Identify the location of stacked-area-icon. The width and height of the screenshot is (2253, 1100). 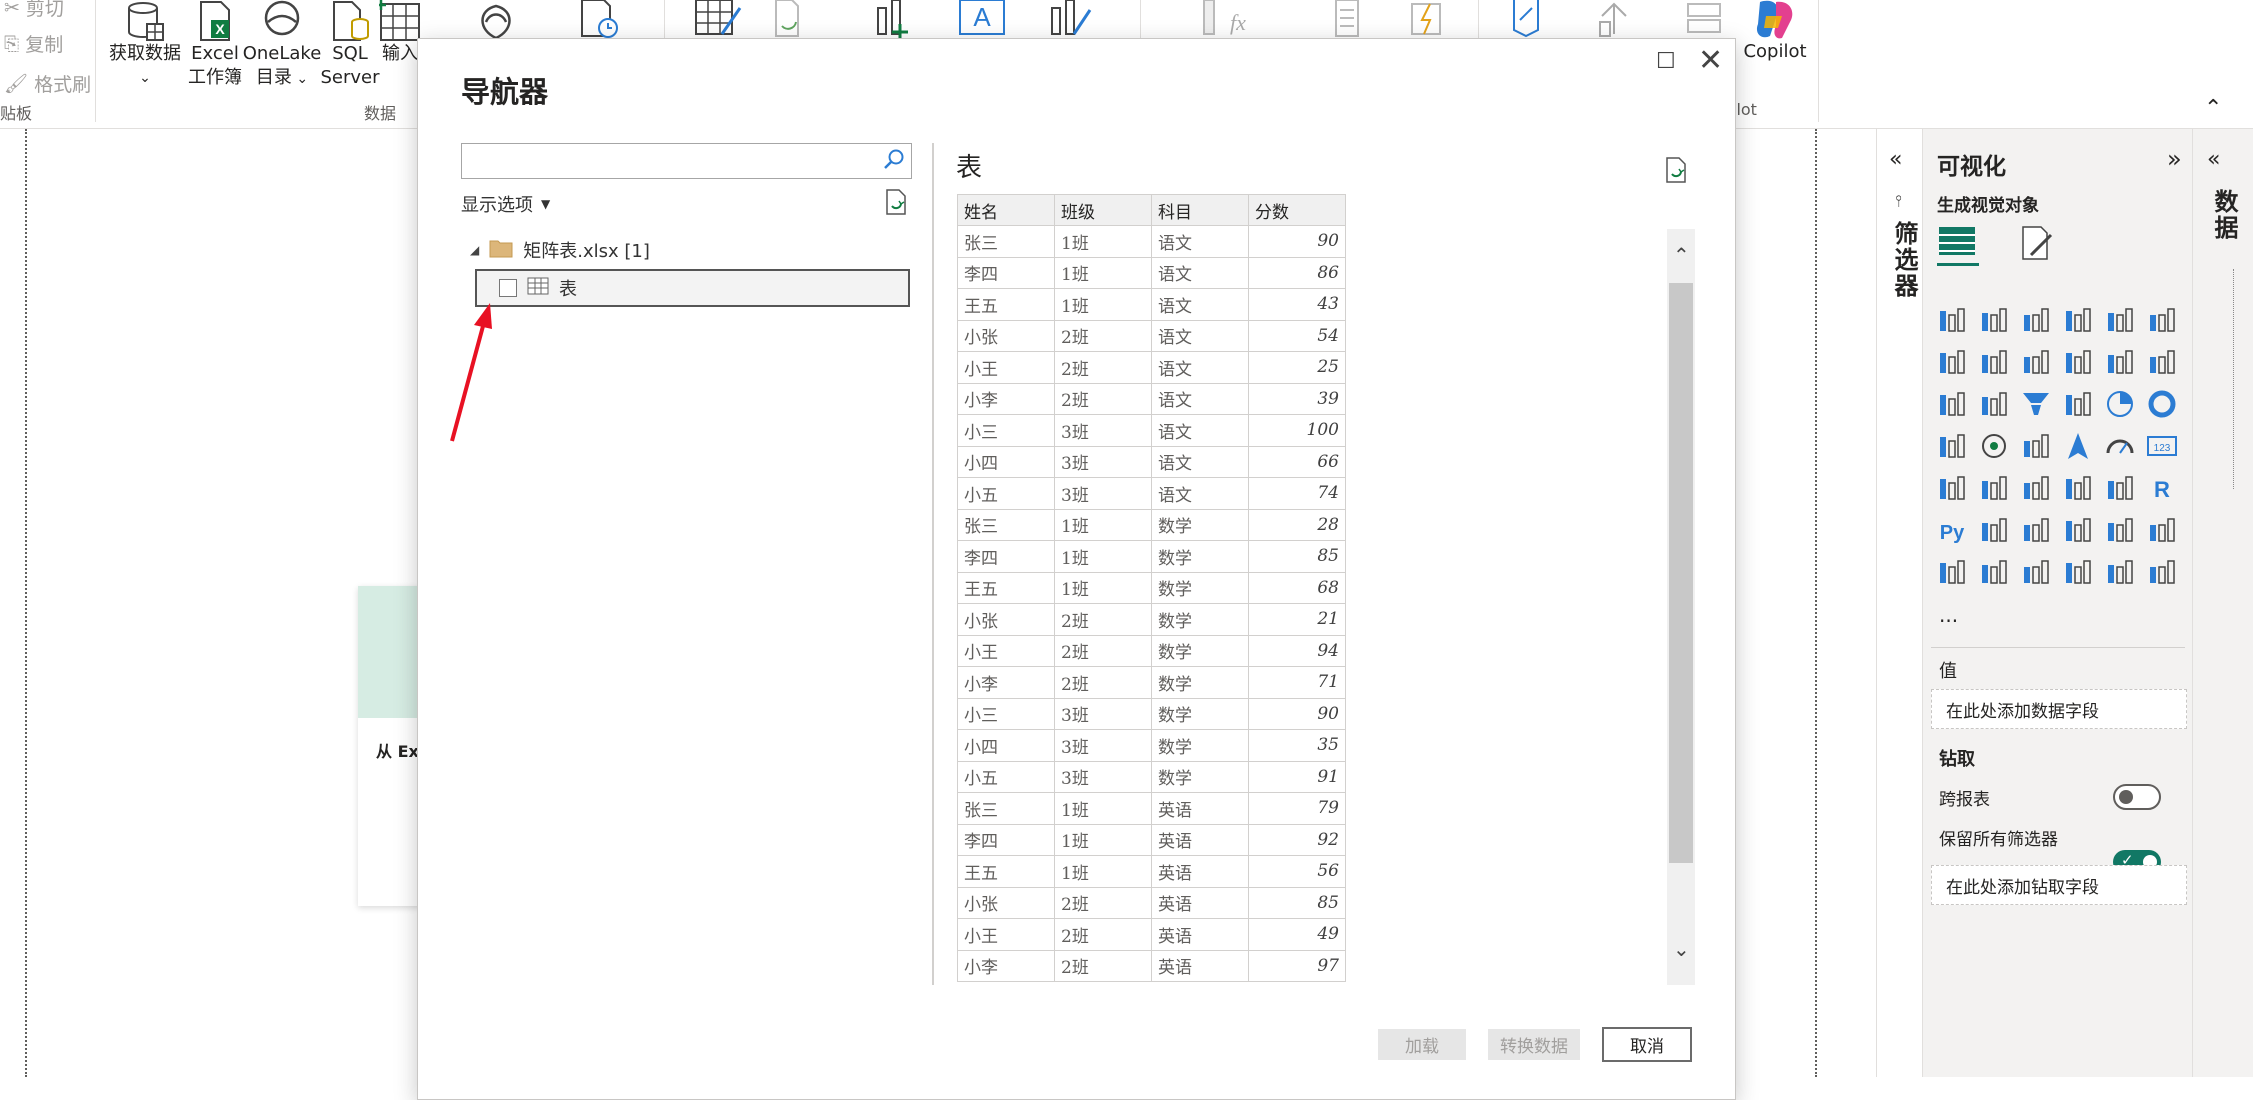
(2036, 362).